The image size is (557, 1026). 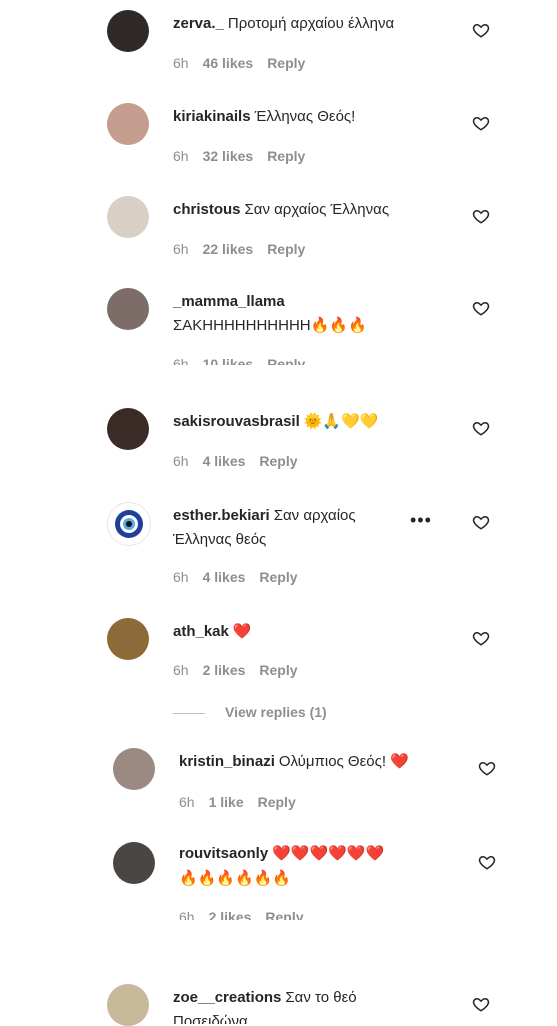 What do you see at coordinates (228, 156) in the screenshot?
I see `comment-likes: 32 likes` at bounding box center [228, 156].